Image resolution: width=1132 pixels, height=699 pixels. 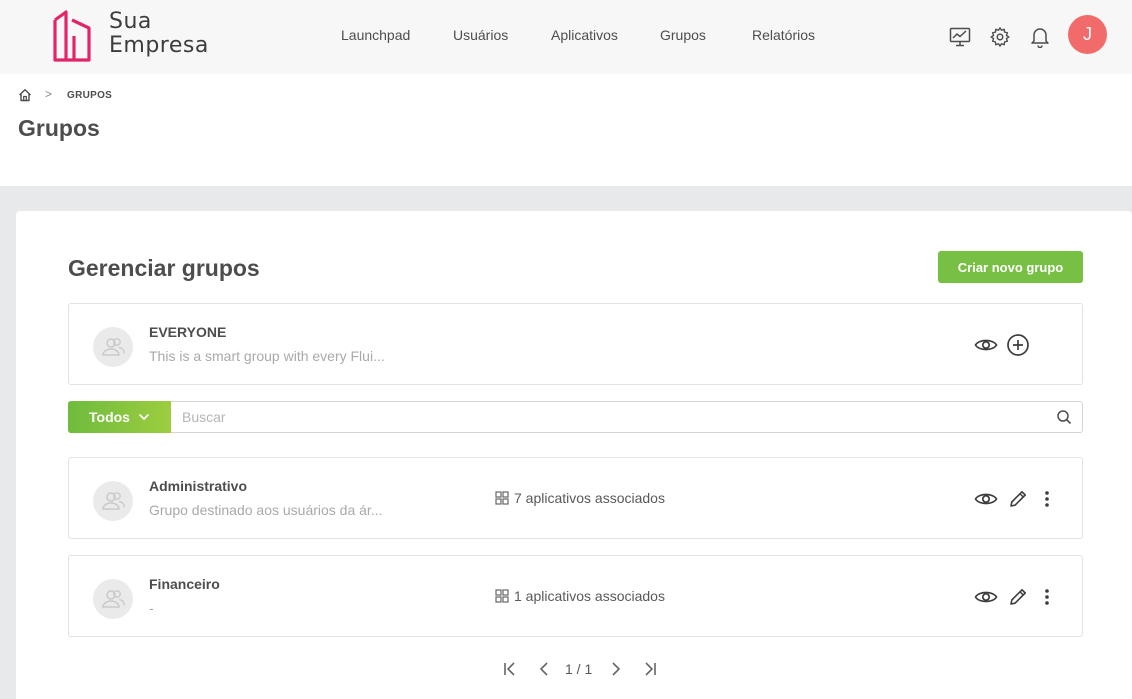 What do you see at coordinates (589, 498) in the screenshot?
I see `group-apps-label: 7 aplicativos associados` at bounding box center [589, 498].